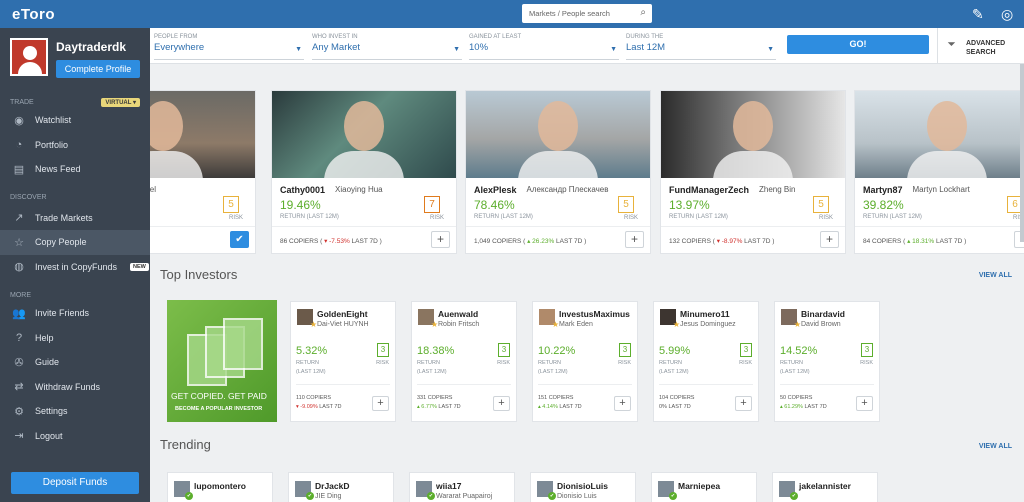 The width and height of the screenshot is (1024, 502). What do you see at coordinates (98, 47) in the screenshot?
I see `username: Daytraderdk` at bounding box center [98, 47].